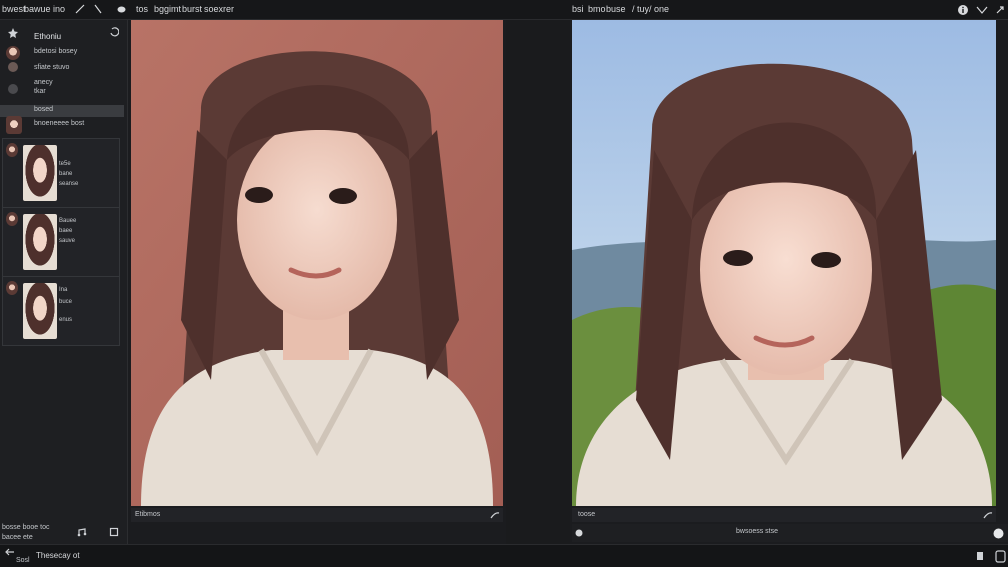  Describe the element at coordinates (14, 9) in the screenshot. I see `menu-item: bwest` at that location.